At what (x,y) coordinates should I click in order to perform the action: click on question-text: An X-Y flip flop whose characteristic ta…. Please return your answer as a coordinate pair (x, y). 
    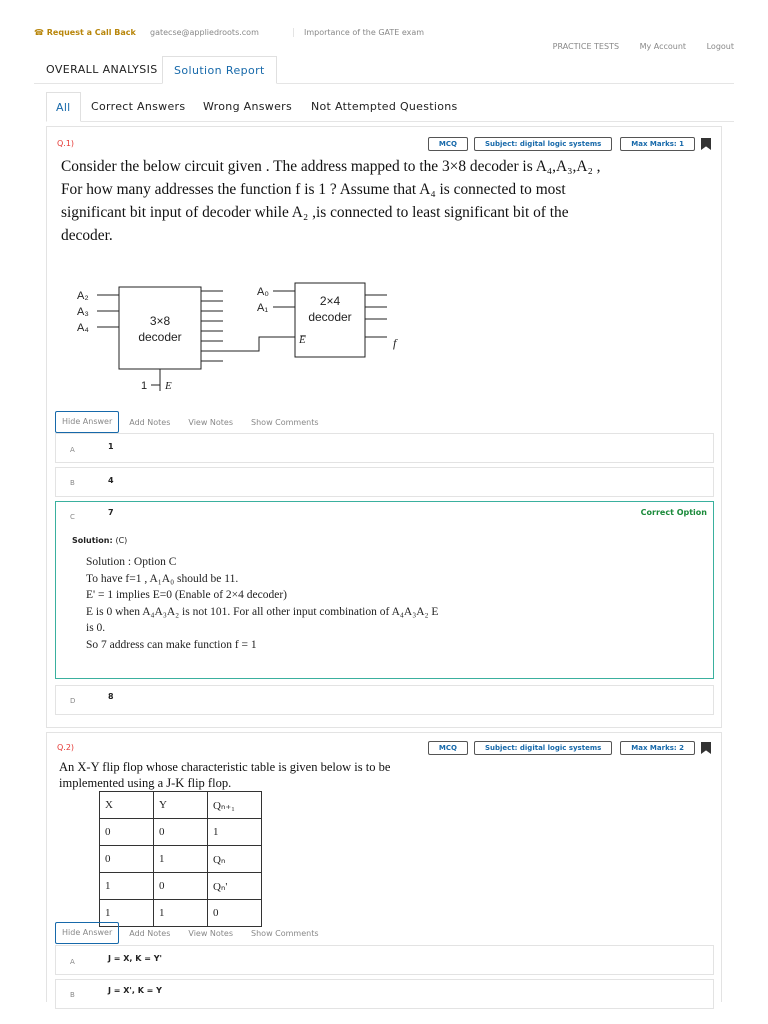
    Looking at the image, I should click on (225, 775).